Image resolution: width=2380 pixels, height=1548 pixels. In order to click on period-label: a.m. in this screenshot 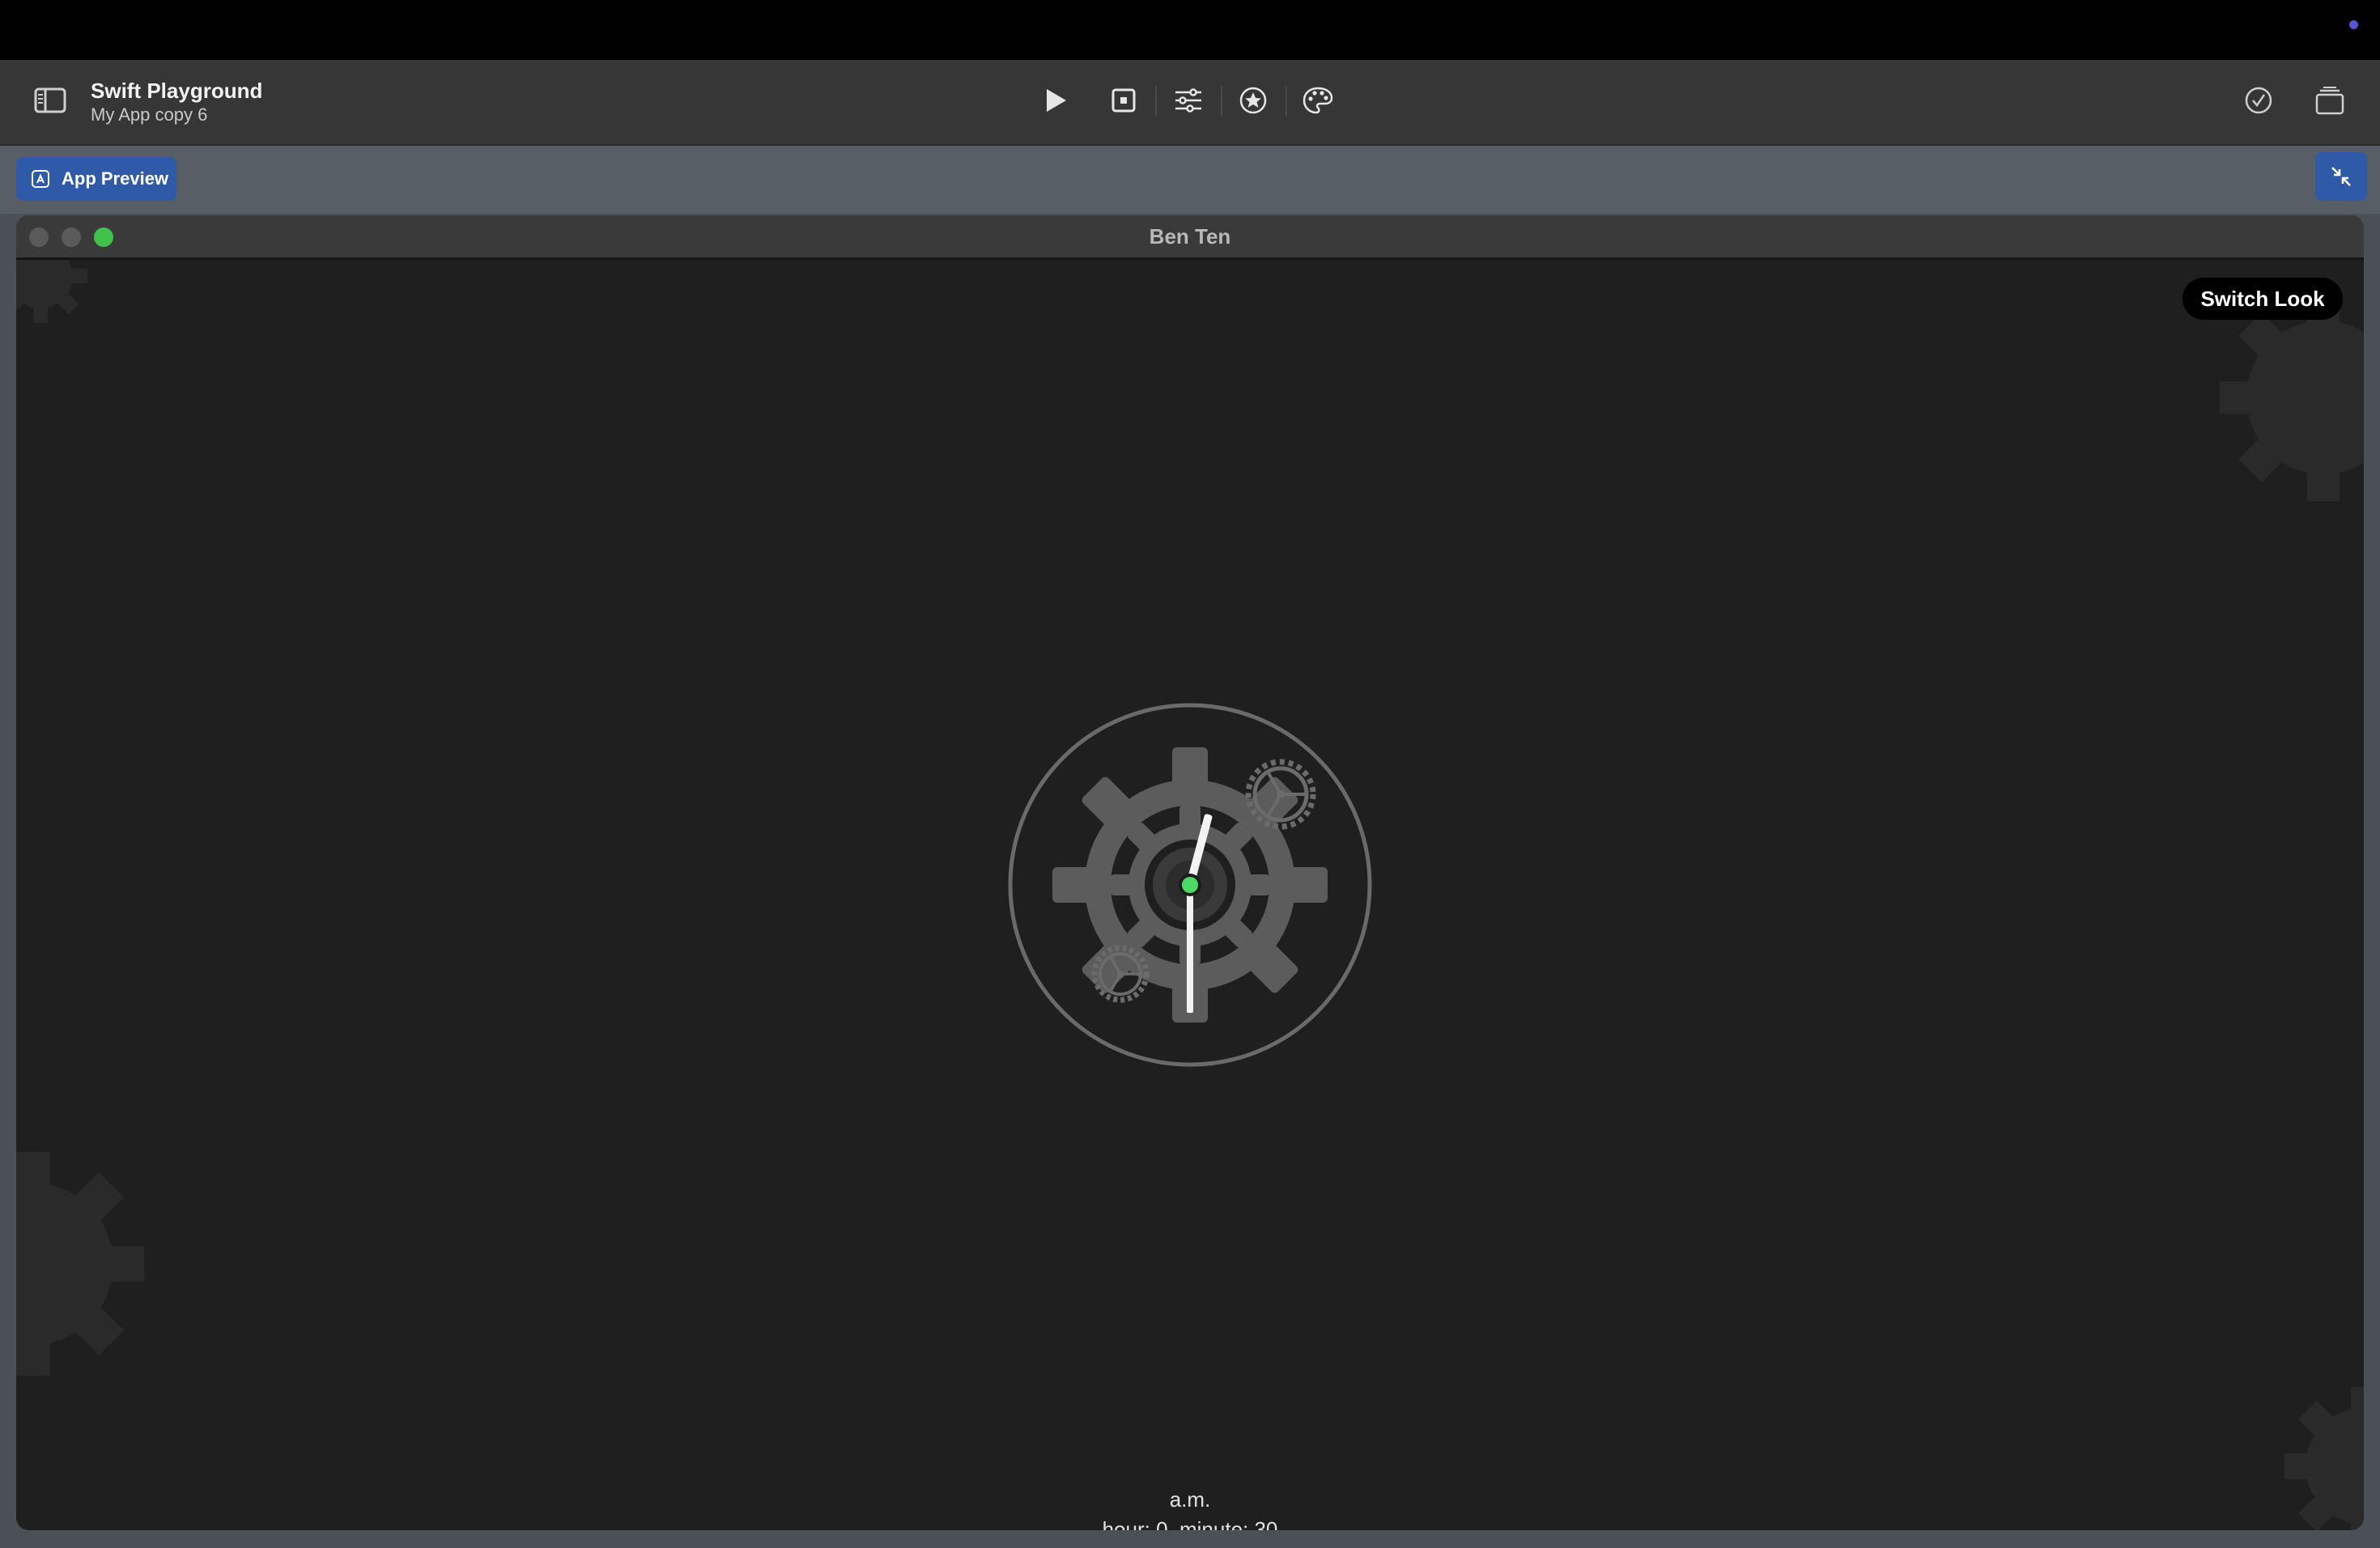, I will do `click(1190, 1499)`.